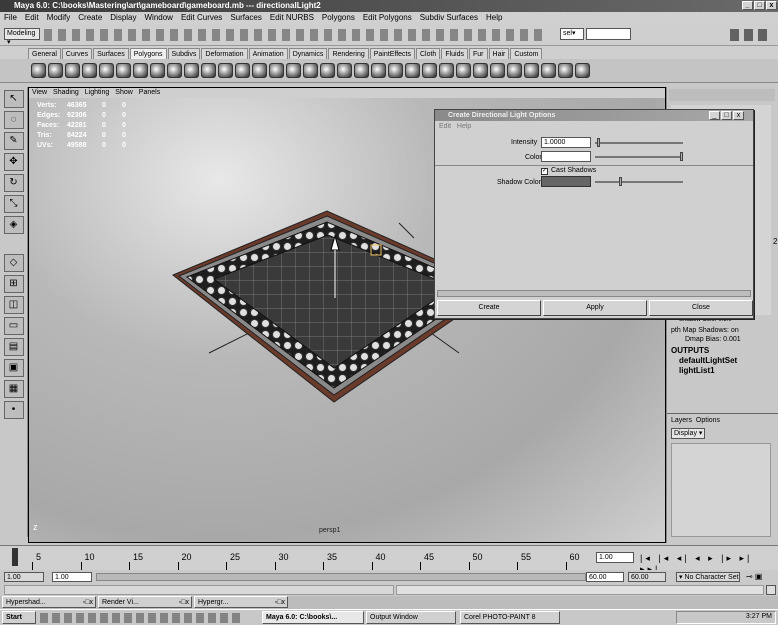  What do you see at coordinates (13, 368) in the screenshot?
I see `layout-hypershade-icon: ▣` at bounding box center [13, 368].